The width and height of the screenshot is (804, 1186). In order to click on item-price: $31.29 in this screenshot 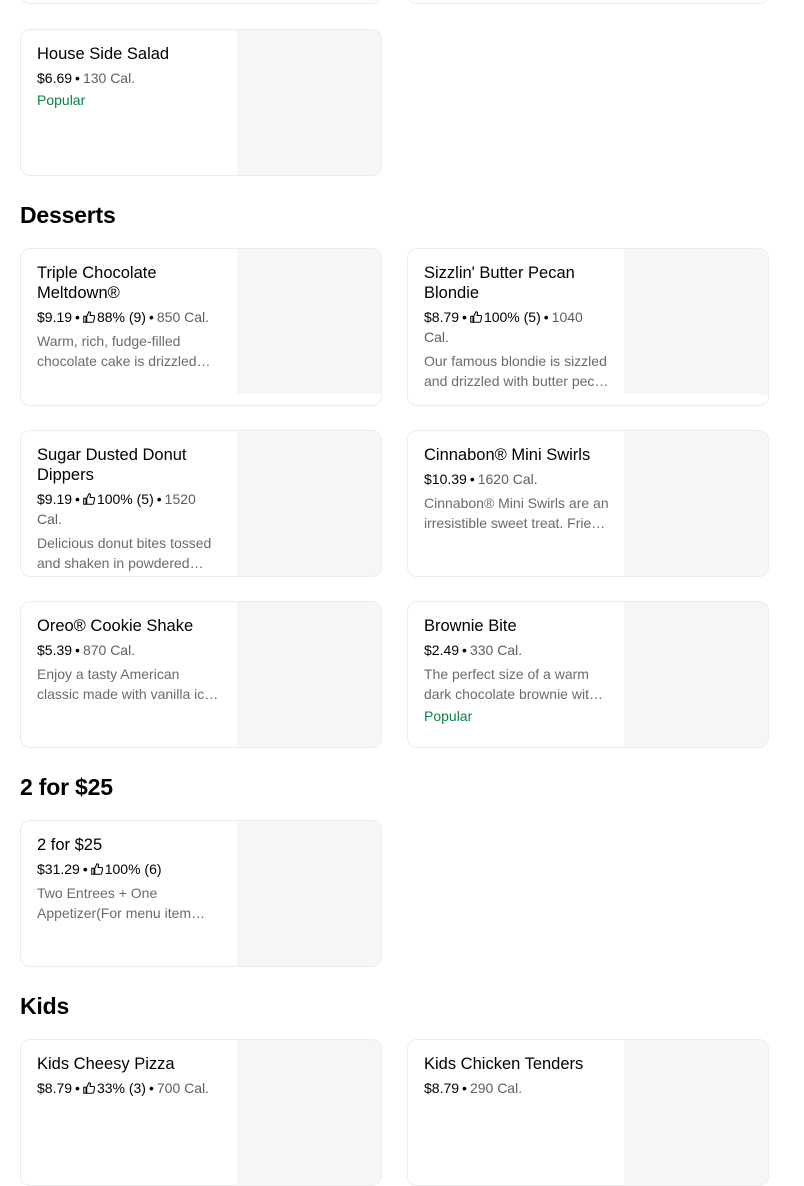, I will do `click(58, 869)`.